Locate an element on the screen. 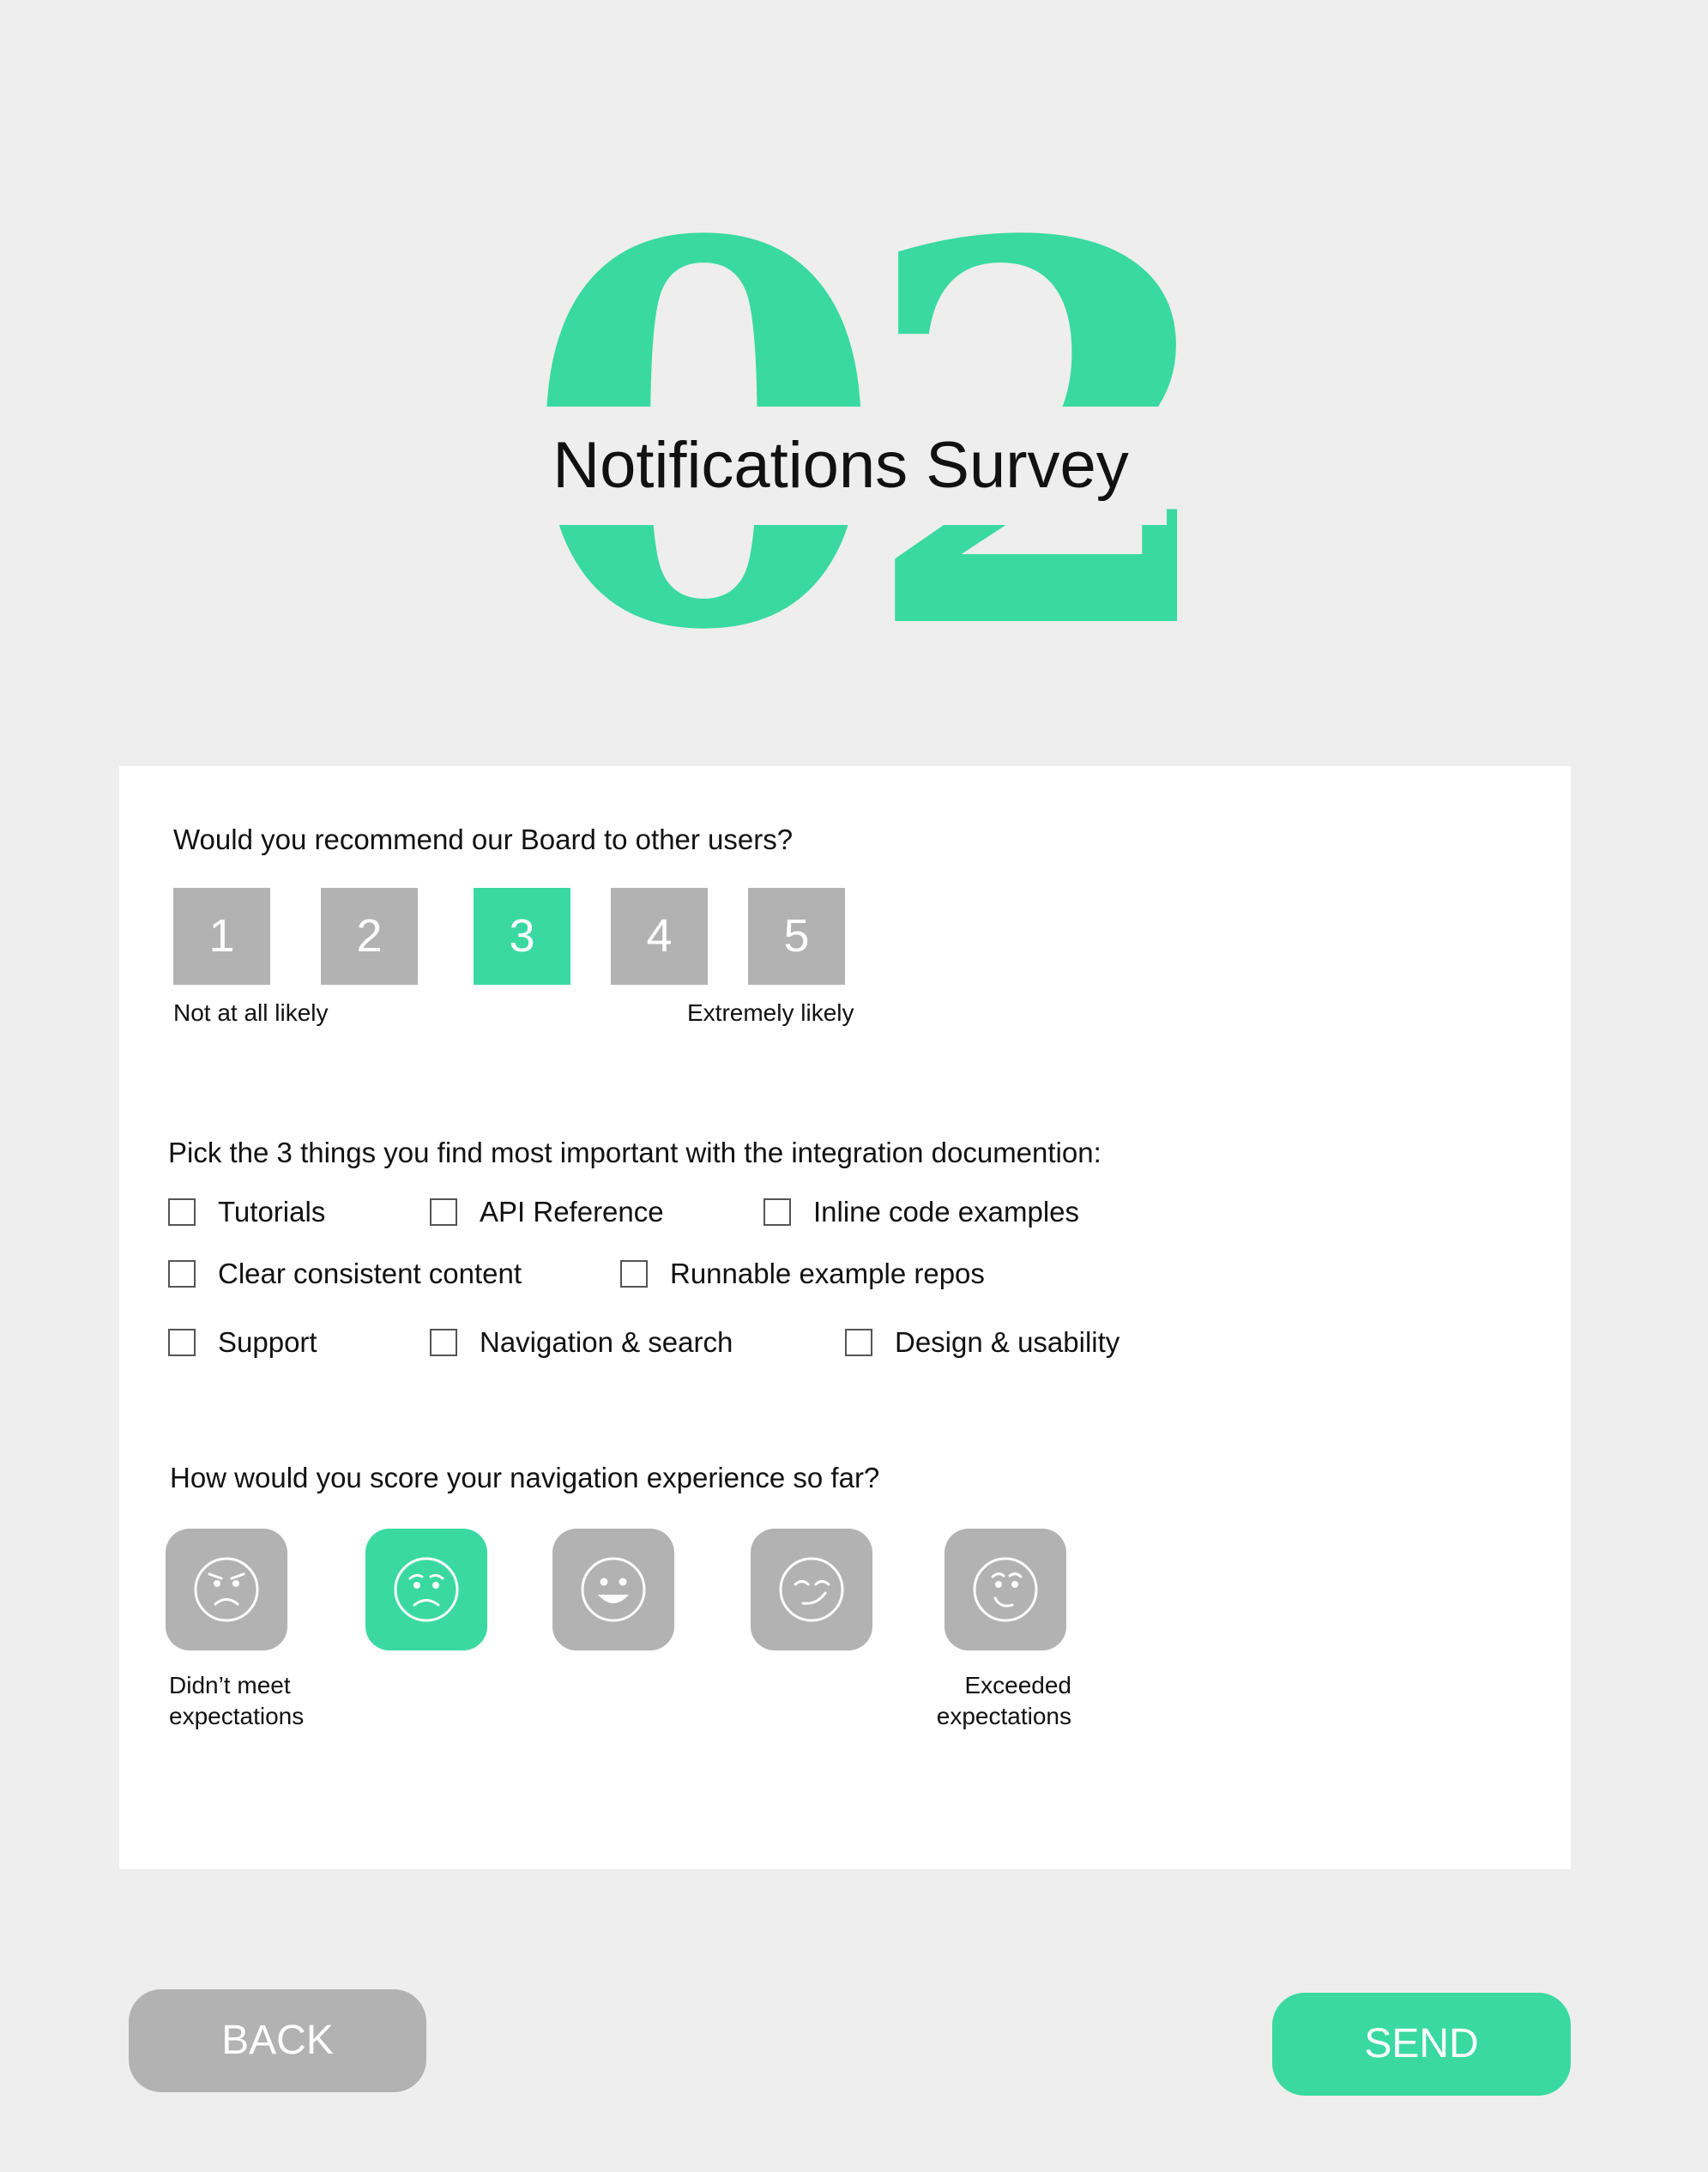  score-low-label-line1: Didn’t meet is located at coordinates (230, 1685).